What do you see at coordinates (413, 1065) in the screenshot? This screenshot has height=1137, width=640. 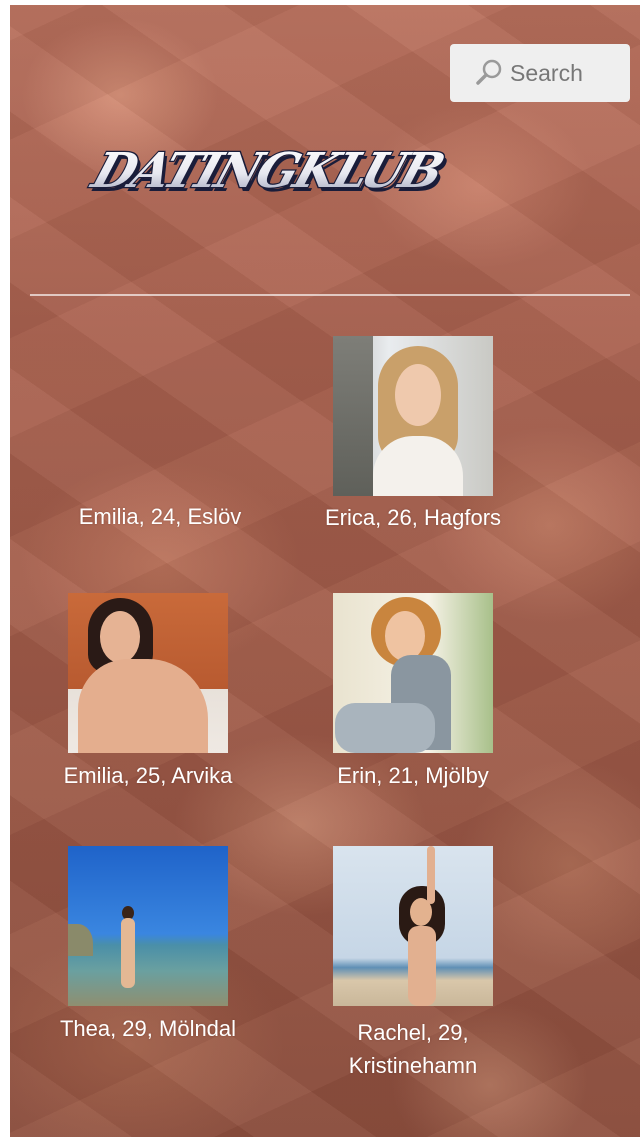 I see `profile-caption-line: Kristinehamn` at bounding box center [413, 1065].